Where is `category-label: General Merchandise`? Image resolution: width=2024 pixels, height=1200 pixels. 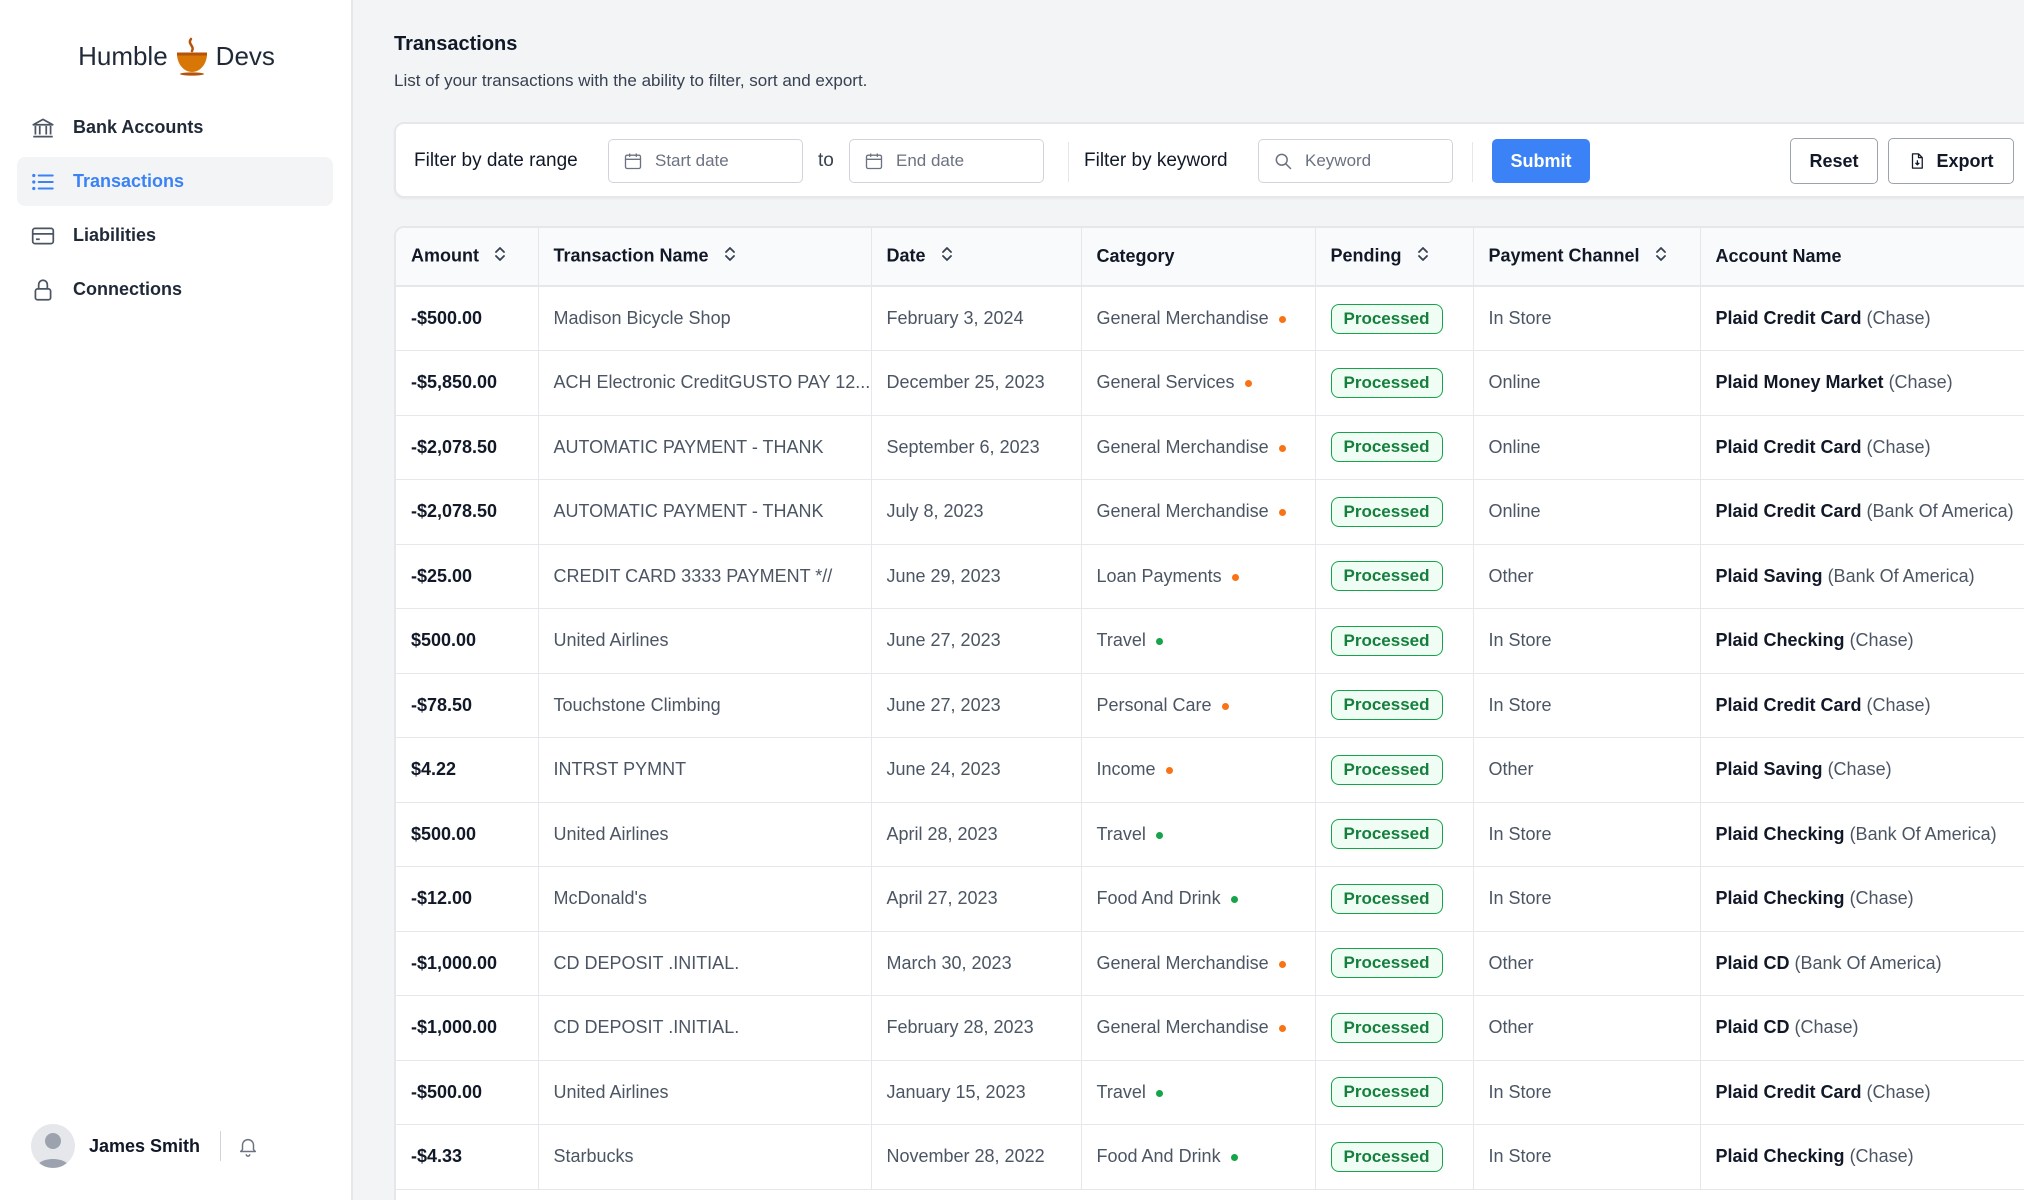
category-label: General Merchandise is located at coordinates (1182, 962).